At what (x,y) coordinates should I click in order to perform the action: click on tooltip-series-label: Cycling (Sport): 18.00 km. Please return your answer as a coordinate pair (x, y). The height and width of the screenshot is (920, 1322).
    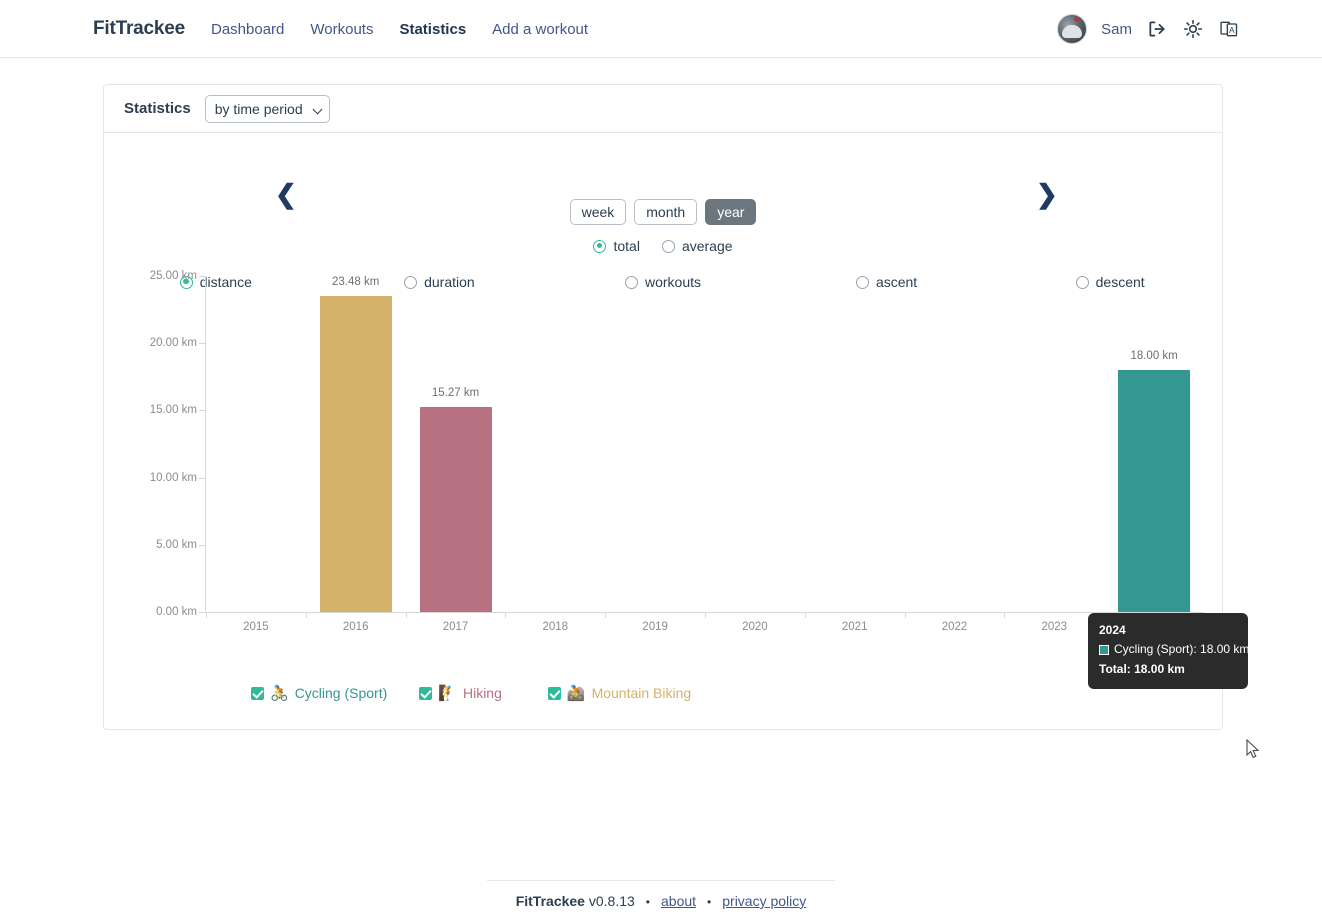
    Looking at the image, I should click on (1182, 649).